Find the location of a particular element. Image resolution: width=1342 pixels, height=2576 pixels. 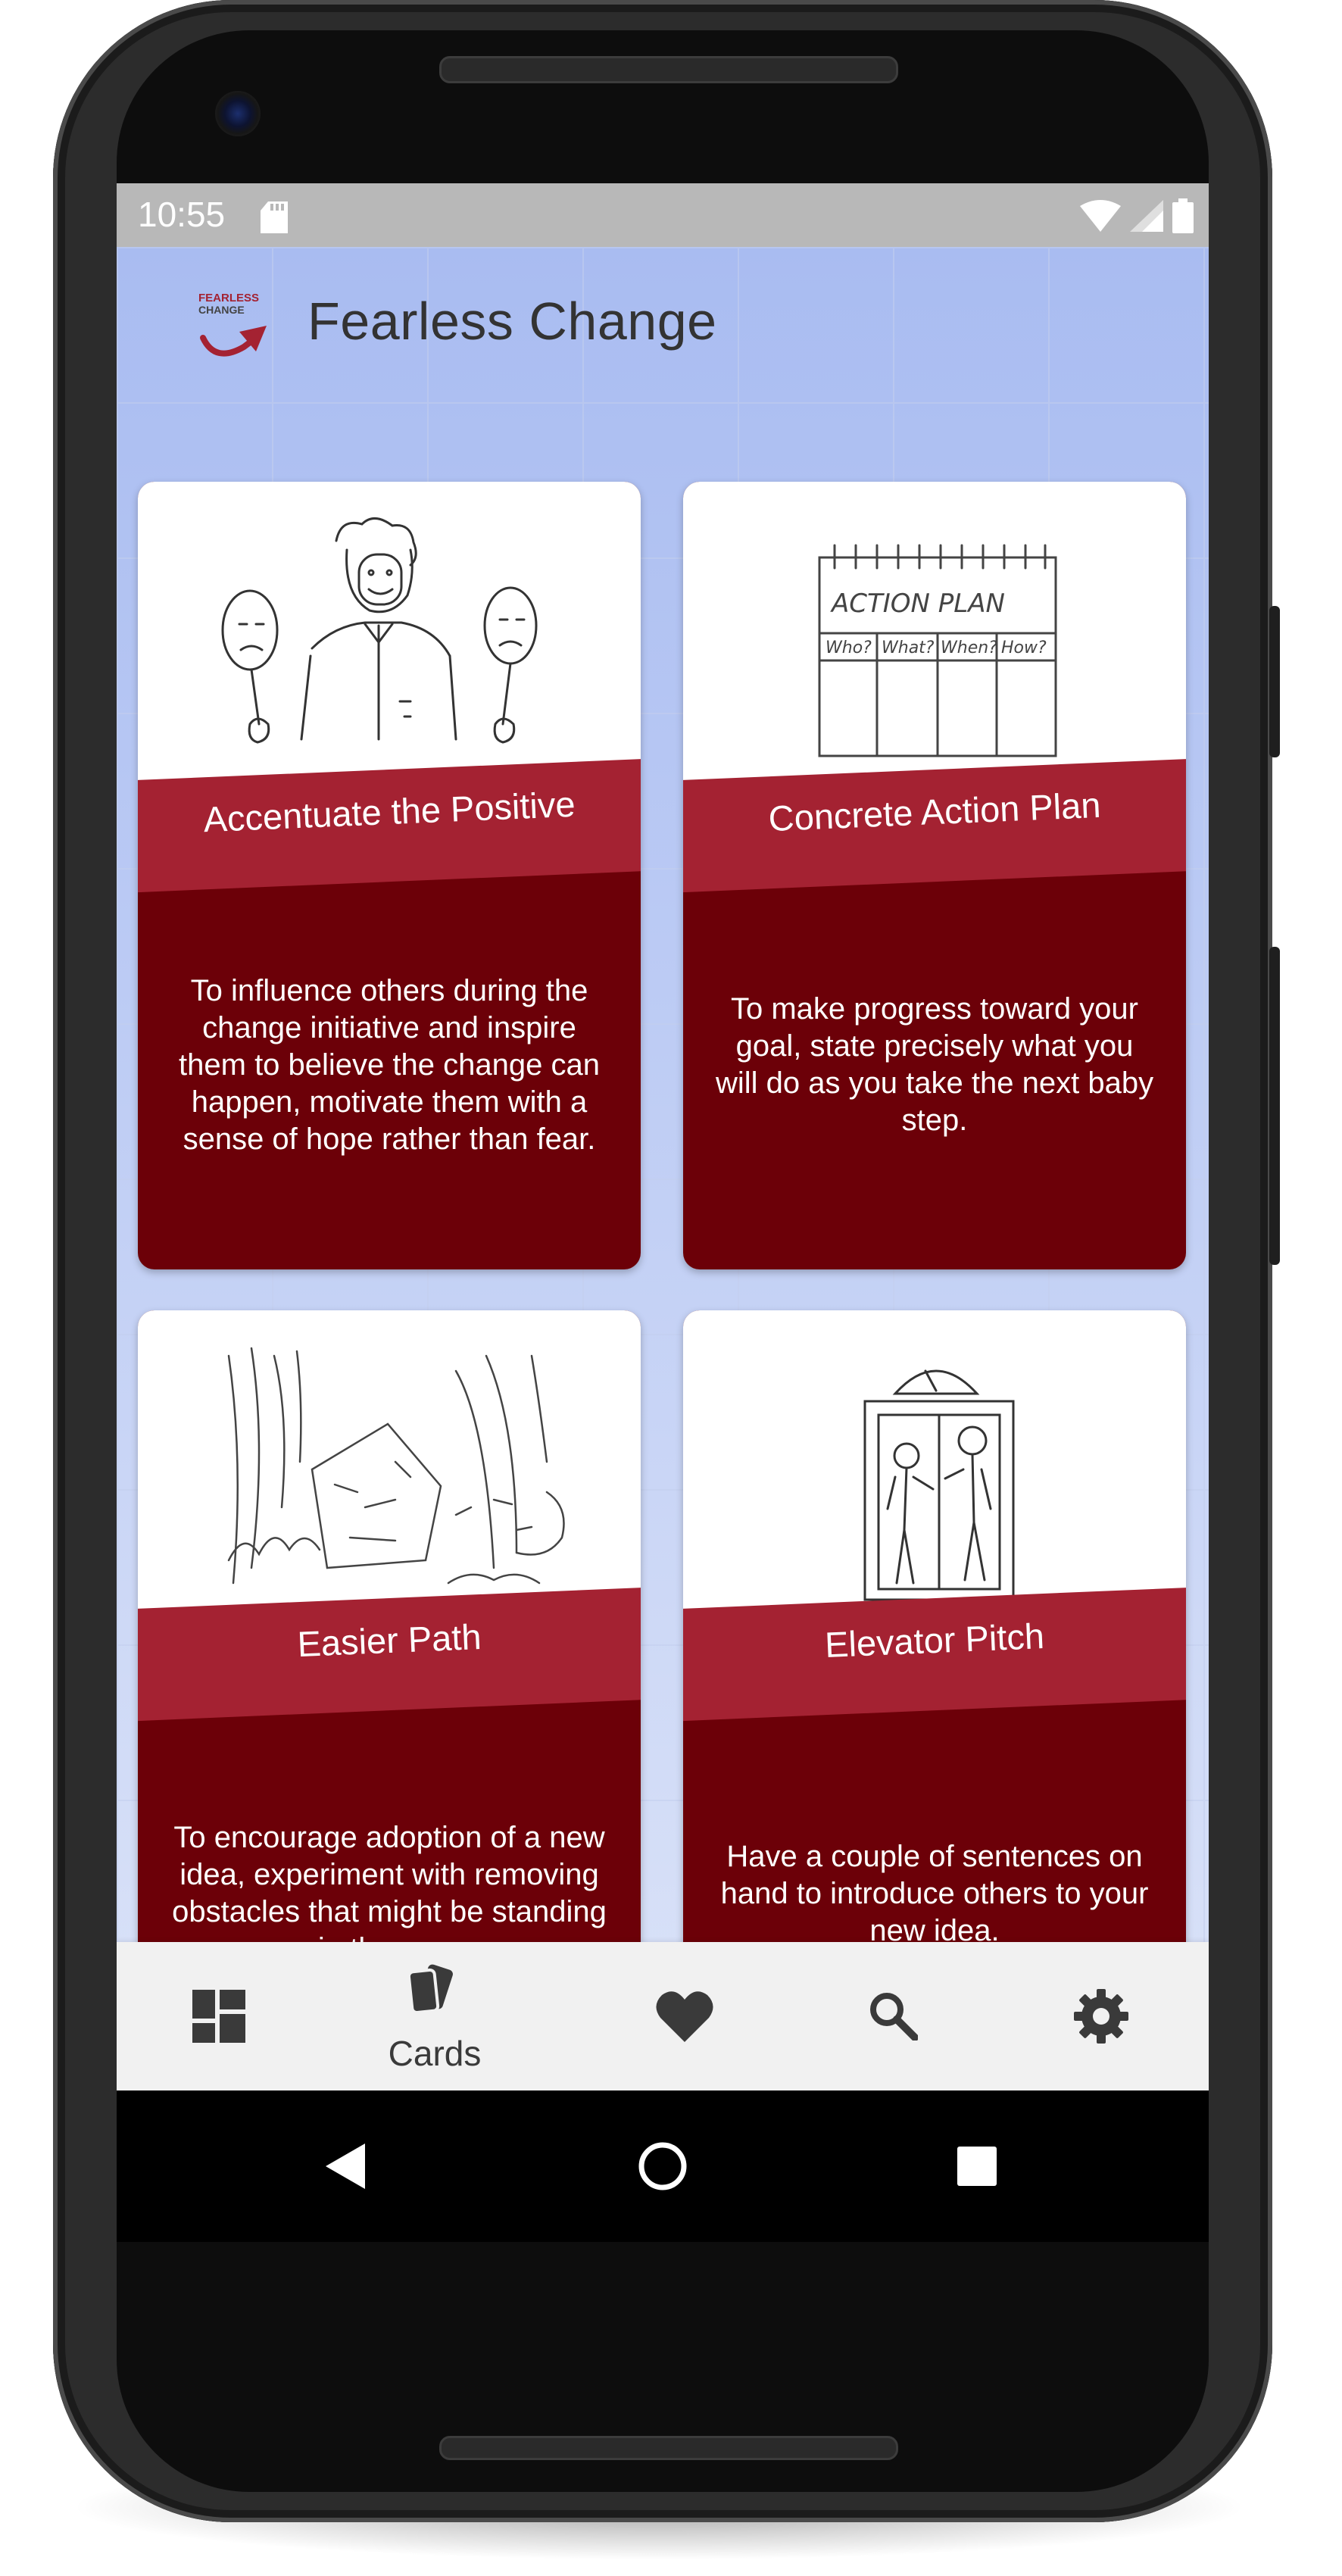

power-button is located at coordinates (1274, 682).